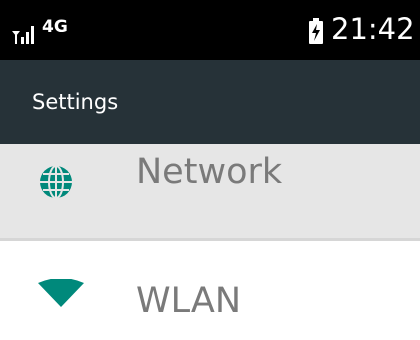  I want to click on network-type-label: 4G, so click(55, 27).